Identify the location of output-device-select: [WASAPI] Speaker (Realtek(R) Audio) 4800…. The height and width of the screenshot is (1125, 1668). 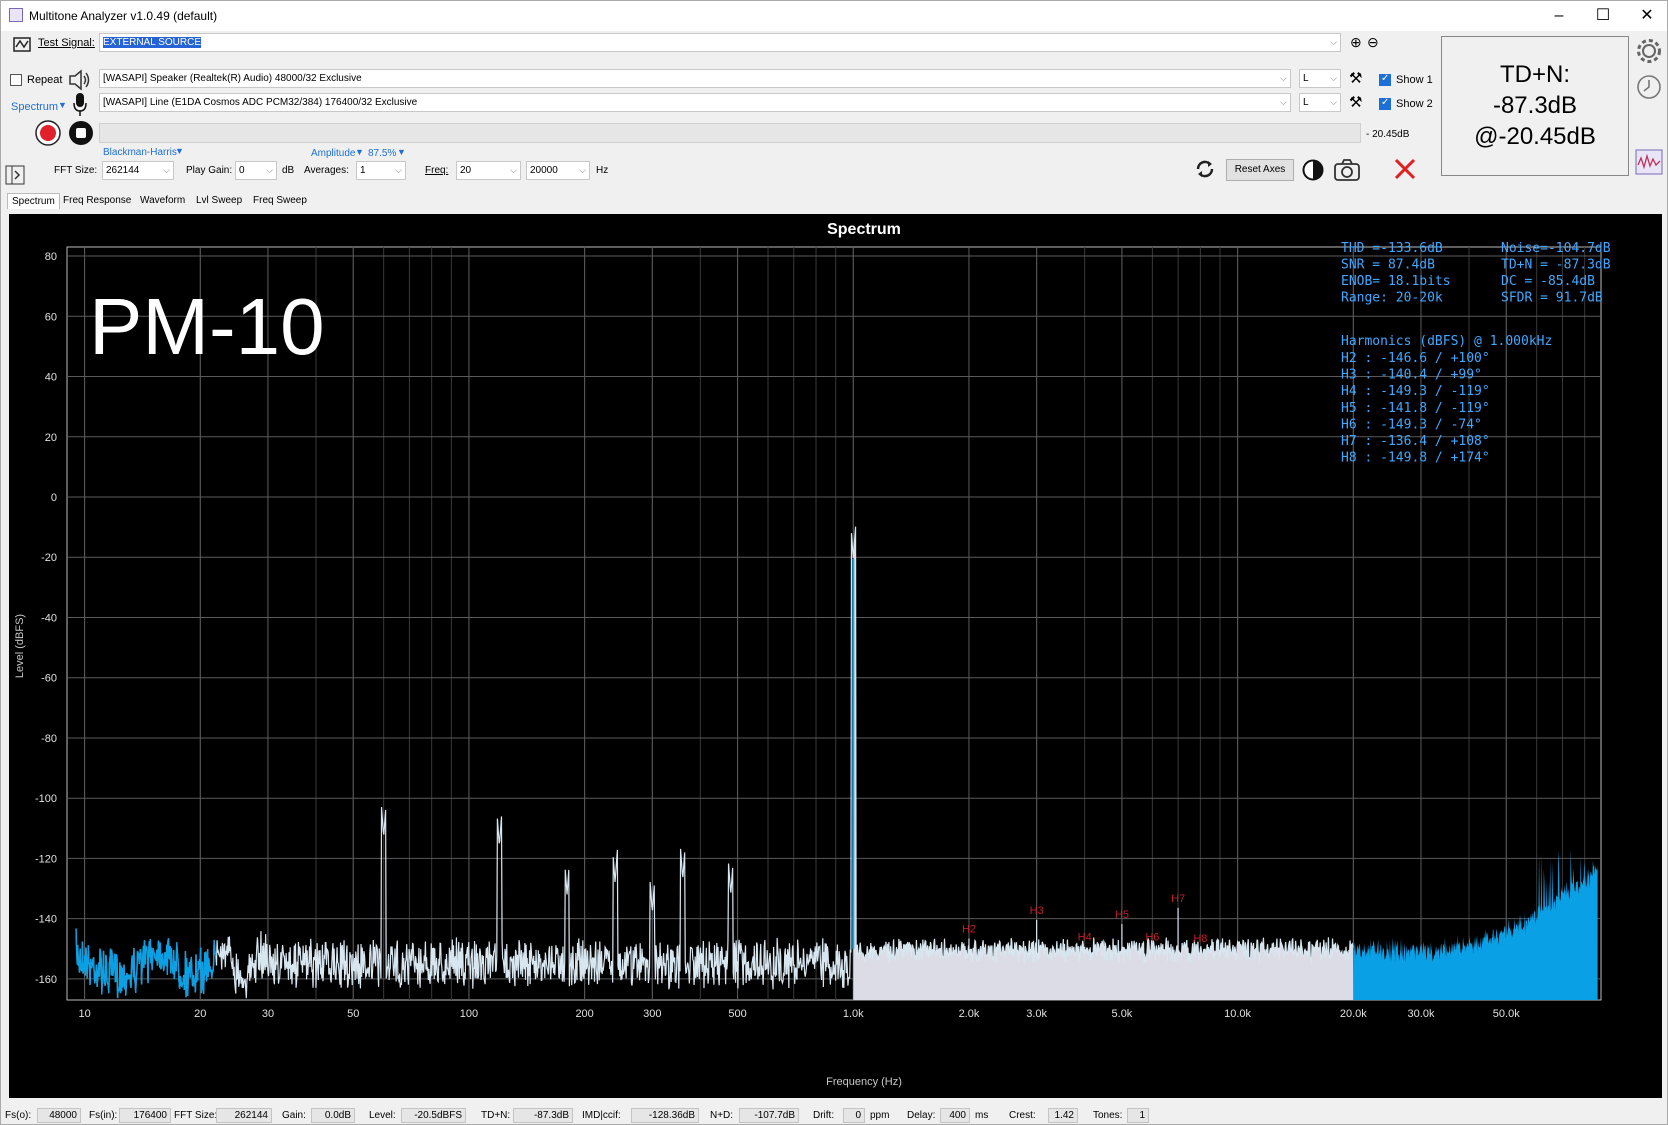
(695, 78).